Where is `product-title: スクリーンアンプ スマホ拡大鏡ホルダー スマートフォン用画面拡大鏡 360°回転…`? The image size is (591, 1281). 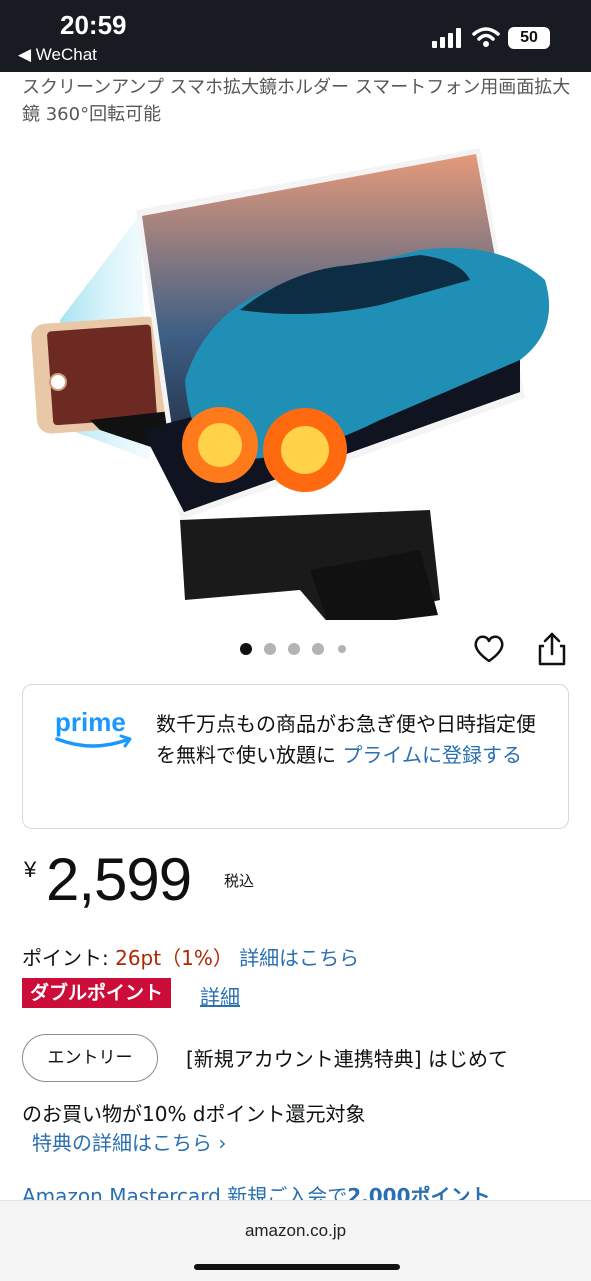 product-title: スクリーンアンプ スマホ拡大鏡ホルダー スマートフォン用画面拡大鏡 360°回転… is located at coordinates (299, 101).